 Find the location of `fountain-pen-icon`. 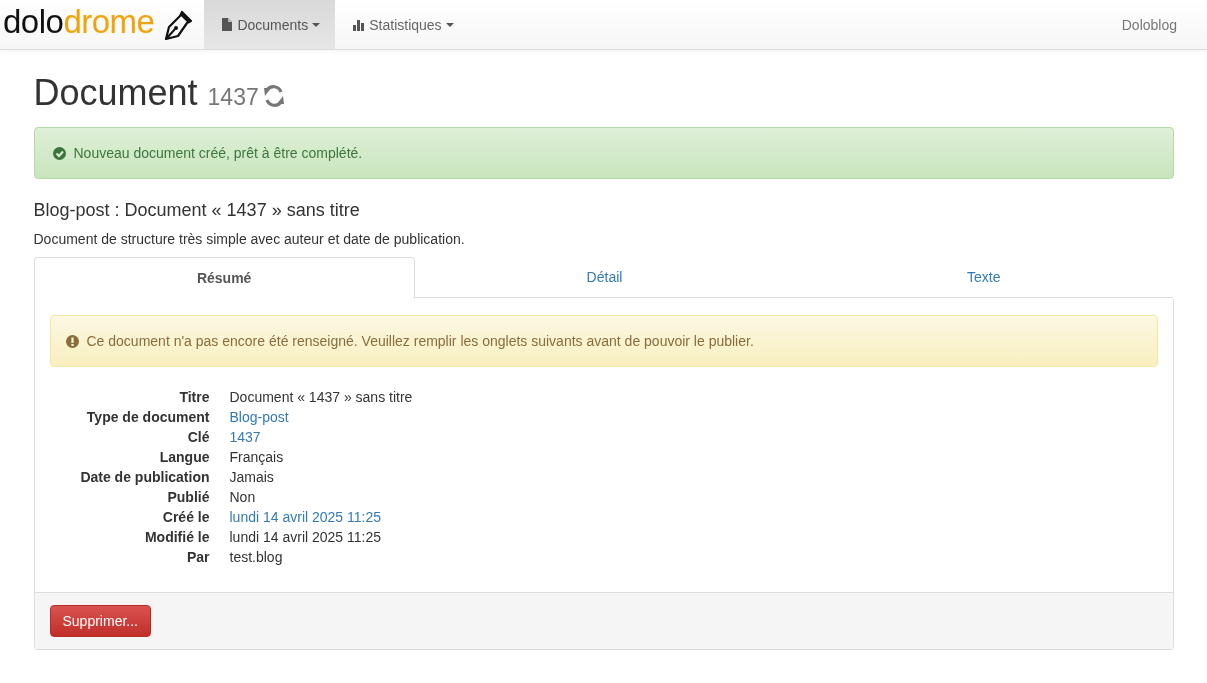

fountain-pen-icon is located at coordinates (178, 24).